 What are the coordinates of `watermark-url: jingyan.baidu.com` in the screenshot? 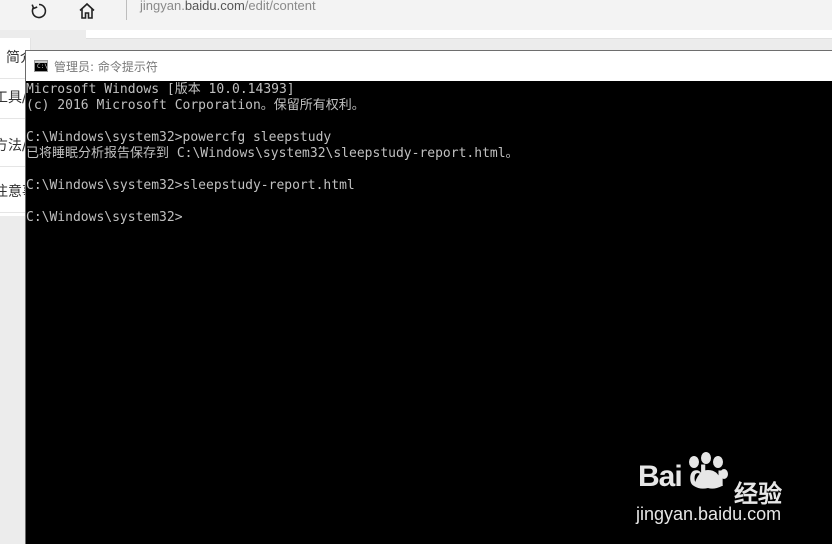 It's located at (709, 514).